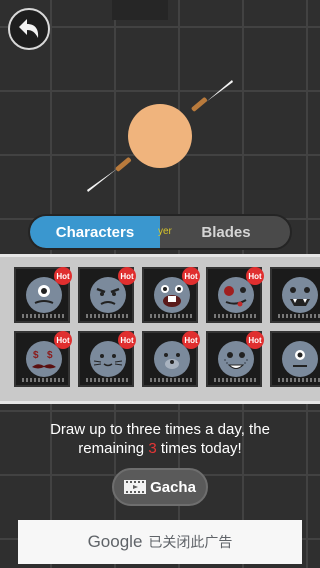  What do you see at coordinates (140, 10) in the screenshot?
I see `top-block` at bounding box center [140, 10].